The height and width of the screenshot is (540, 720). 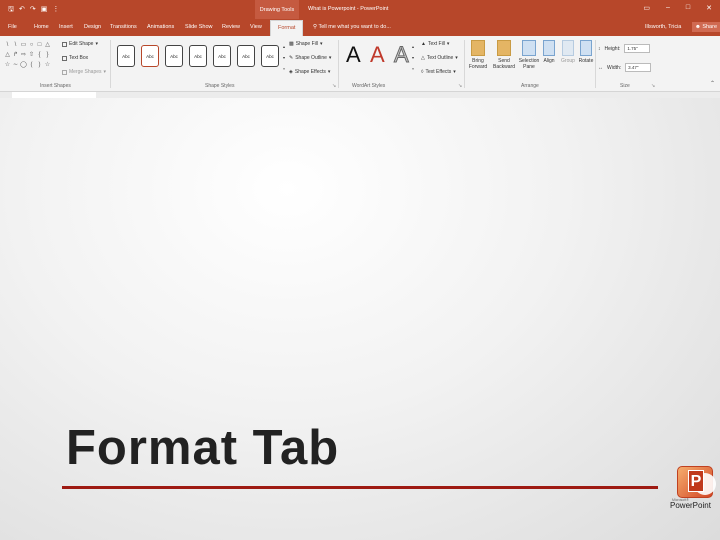 I want to click on arrow-shape-icon: ⇨, so click(x=23, y=55).